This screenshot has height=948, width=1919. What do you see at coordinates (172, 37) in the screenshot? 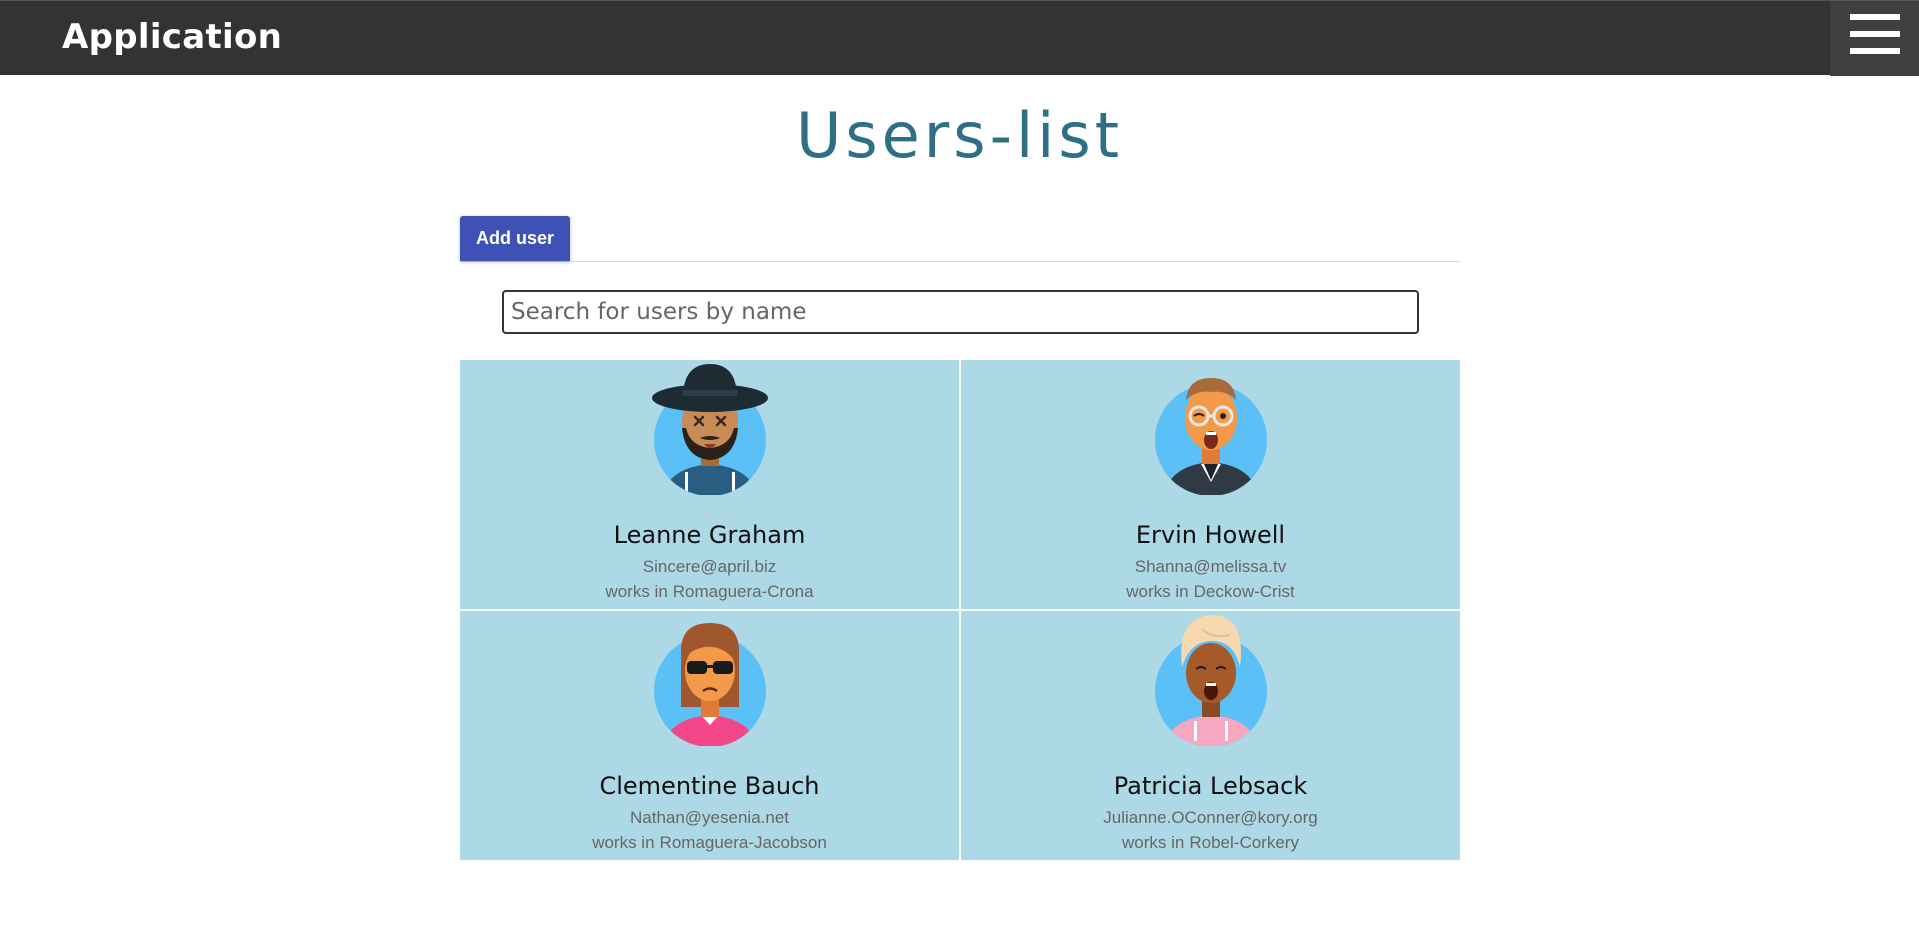
I see `app-title: Application` at bounding box center [172, 37].